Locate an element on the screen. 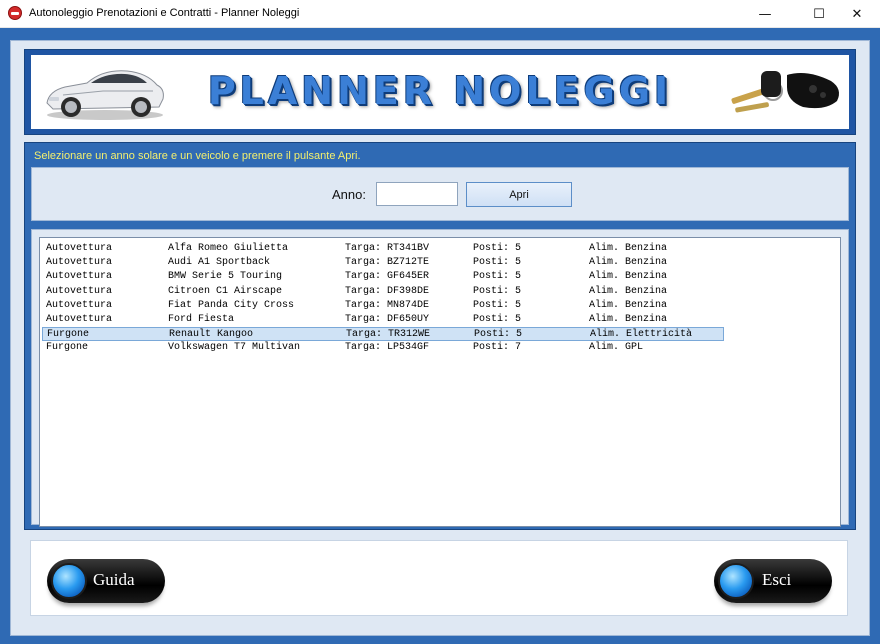 This screenshot has width=880, height=644. esci-button: Esci is located at coordinates (773, 581).